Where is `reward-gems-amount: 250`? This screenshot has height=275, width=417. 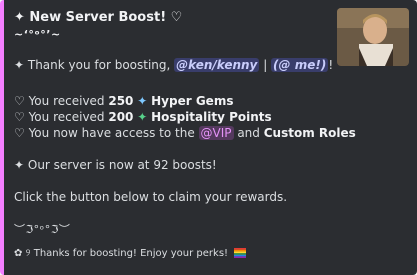
reward-gems-amount: 250 is located at coordinates (121, 101).